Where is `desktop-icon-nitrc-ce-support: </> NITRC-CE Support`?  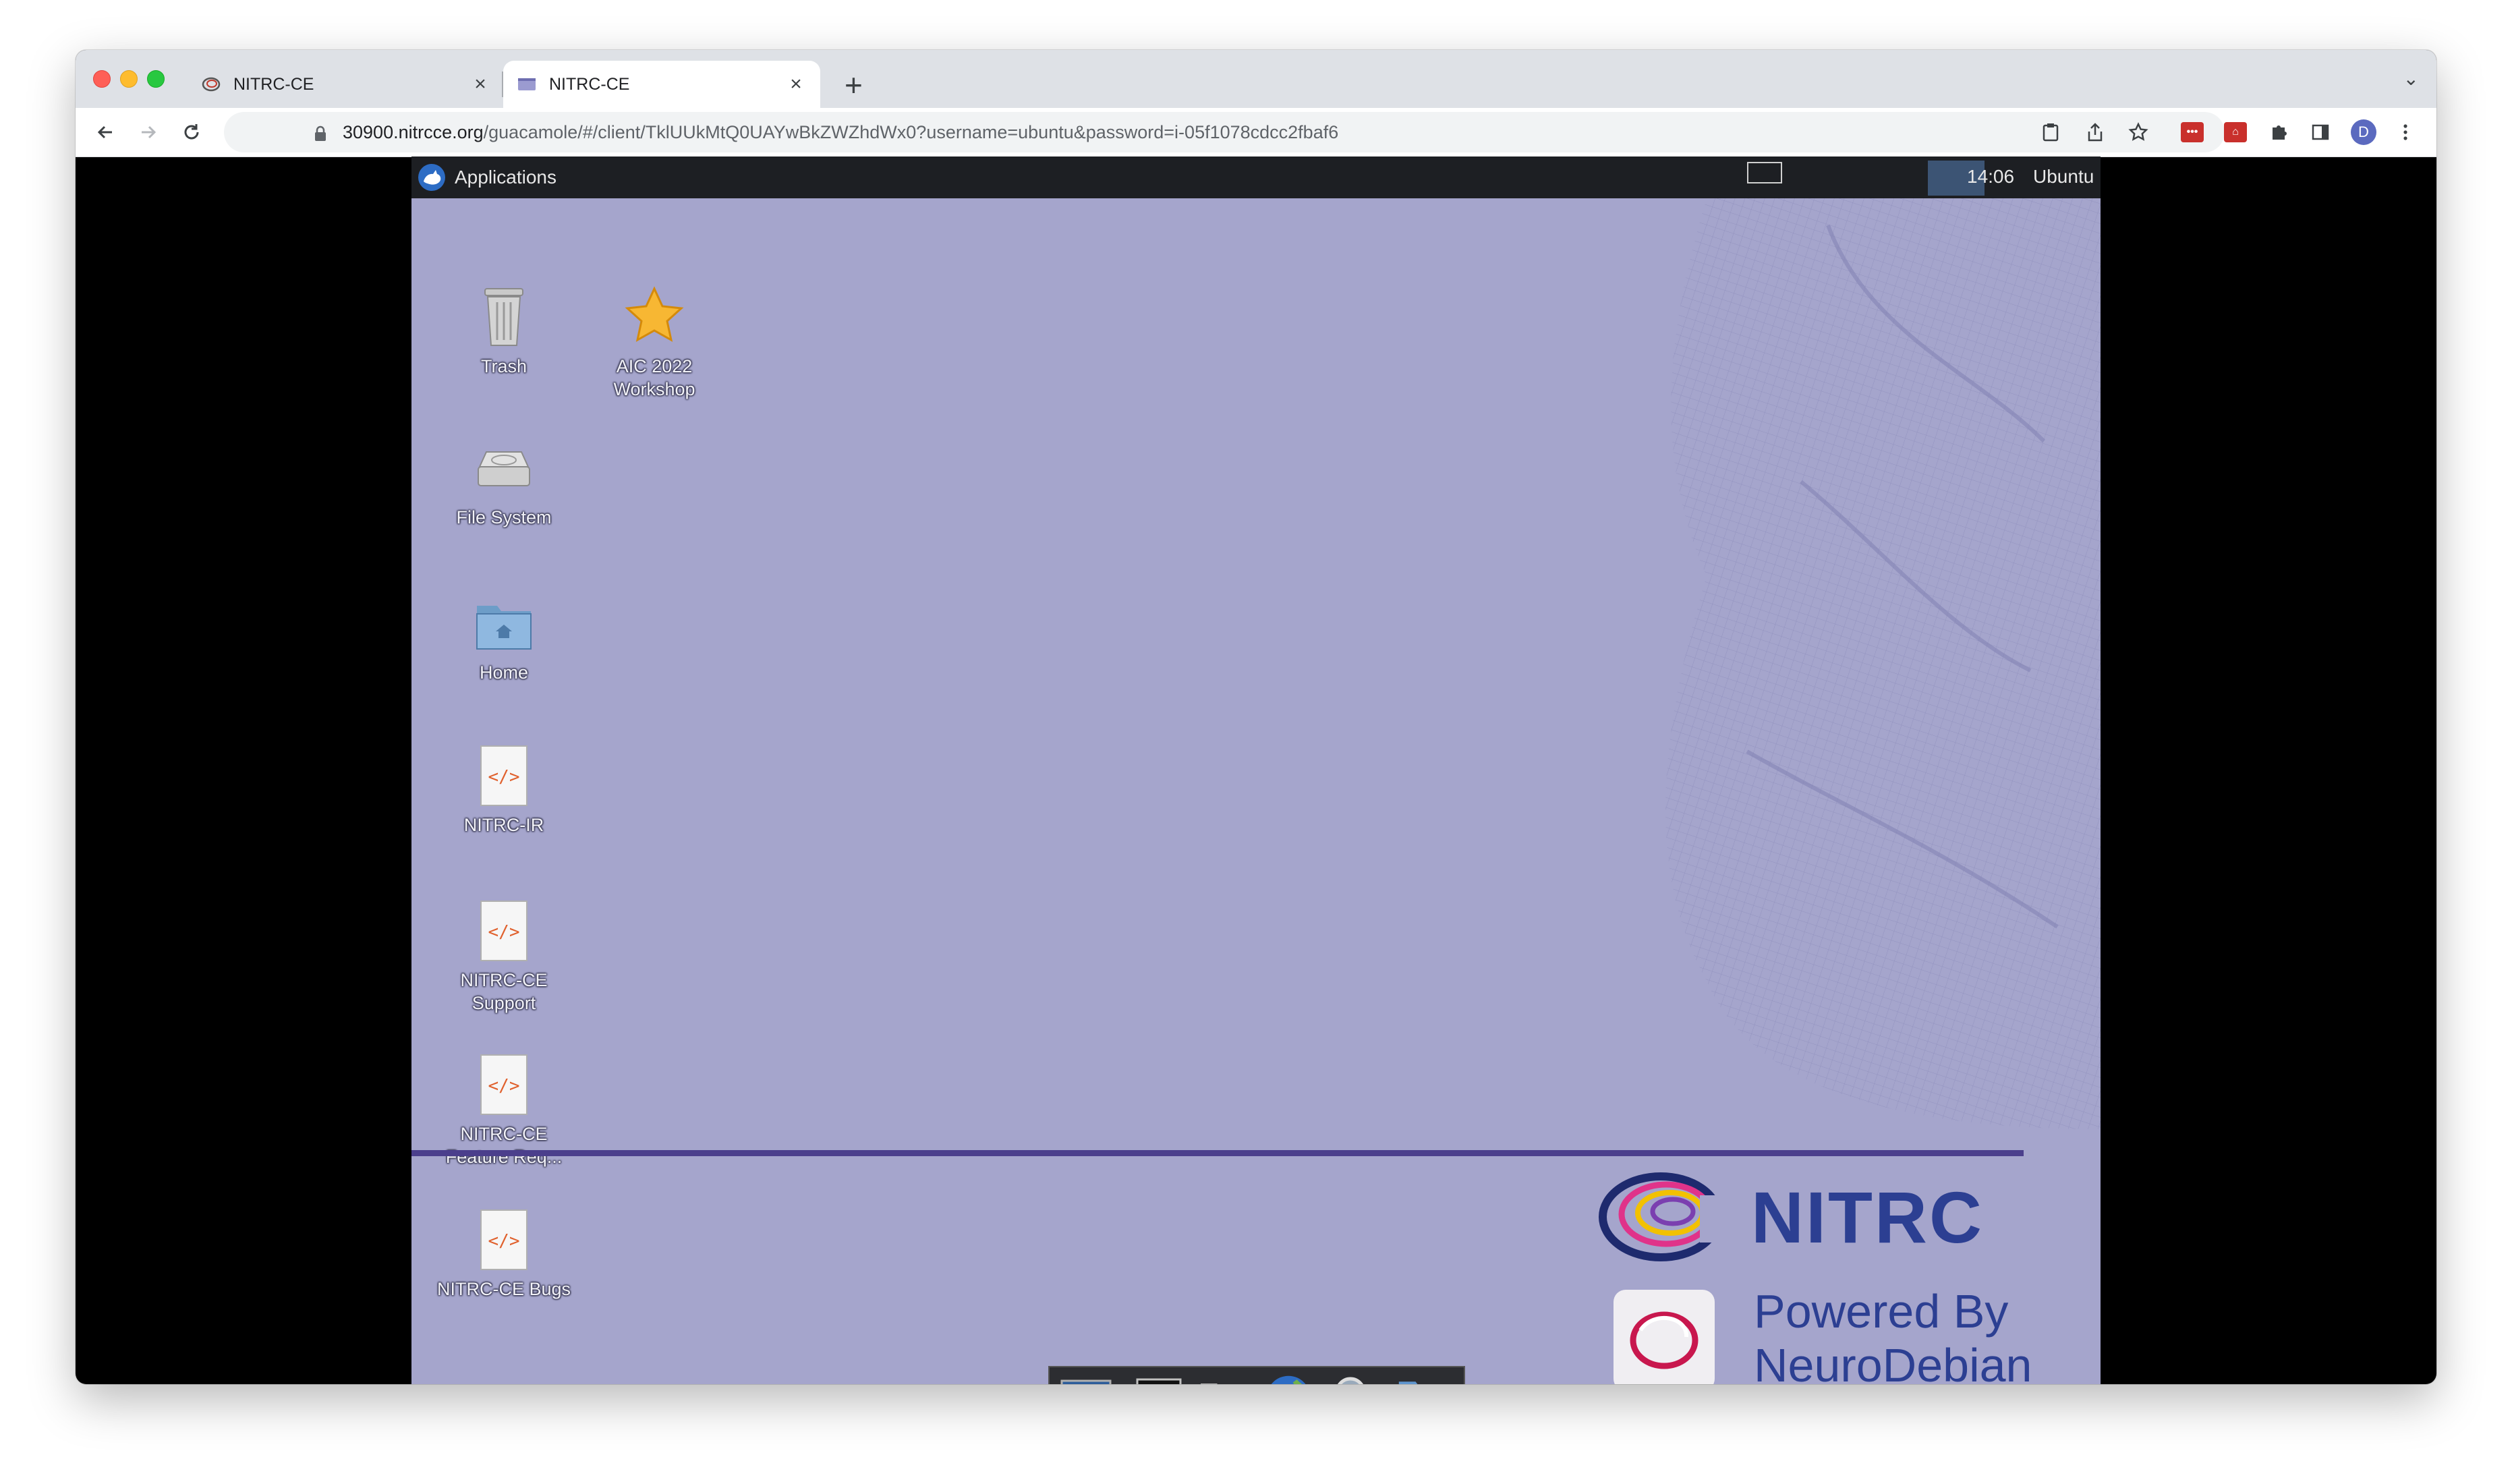 desktop-icon-nitrc-ce-support: </> NITRC-CE Support is located at coordinates (504, 957).